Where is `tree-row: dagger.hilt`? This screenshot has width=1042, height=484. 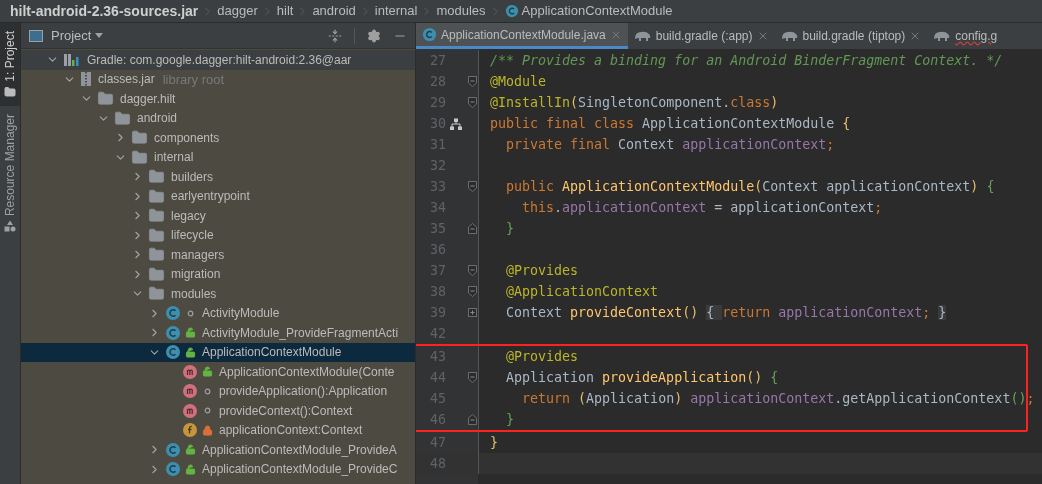 tree-row: dagger.hilt is located at coordinates (218, 99).